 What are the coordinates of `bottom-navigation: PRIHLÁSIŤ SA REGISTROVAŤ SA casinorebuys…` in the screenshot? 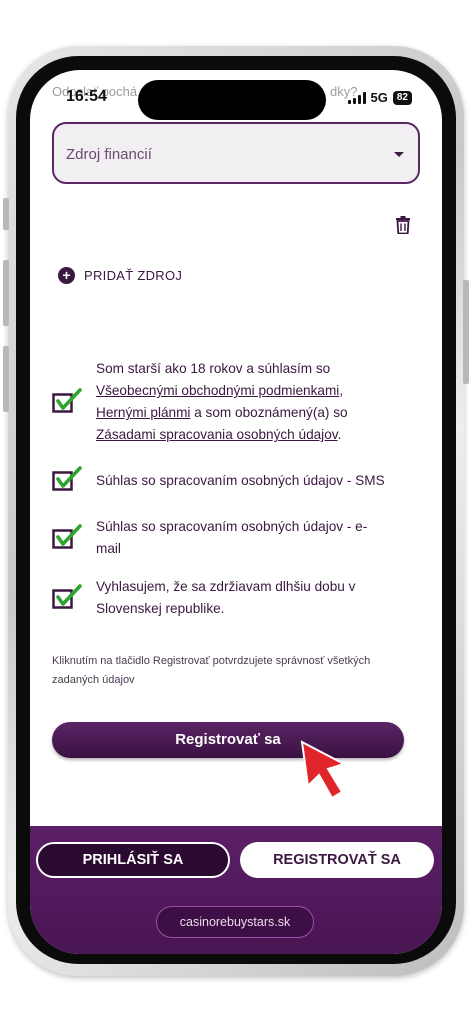 It's located at (236, 890).